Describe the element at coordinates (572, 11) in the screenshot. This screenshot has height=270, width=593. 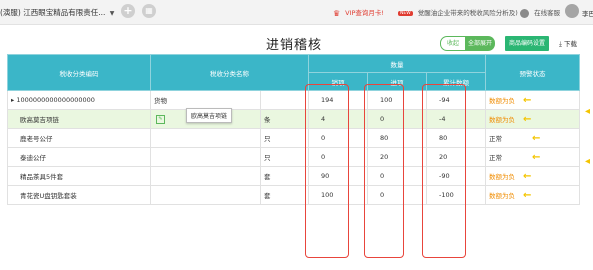
I see `avatar` at that location.